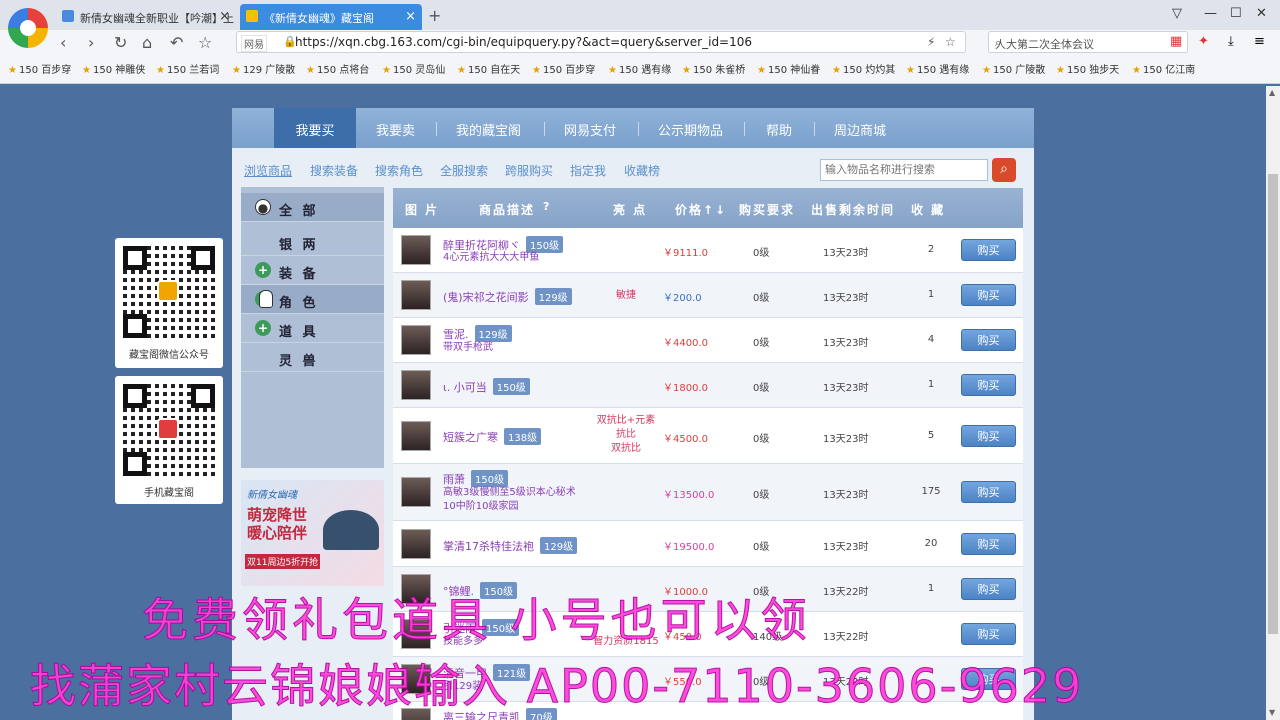 This screenshot has height=720, width=1280. What do you see at coordinates (529, 170) in the screenshot?
I see `subnav-cross-server: 跨服购买` at bounding box center [529, 170].